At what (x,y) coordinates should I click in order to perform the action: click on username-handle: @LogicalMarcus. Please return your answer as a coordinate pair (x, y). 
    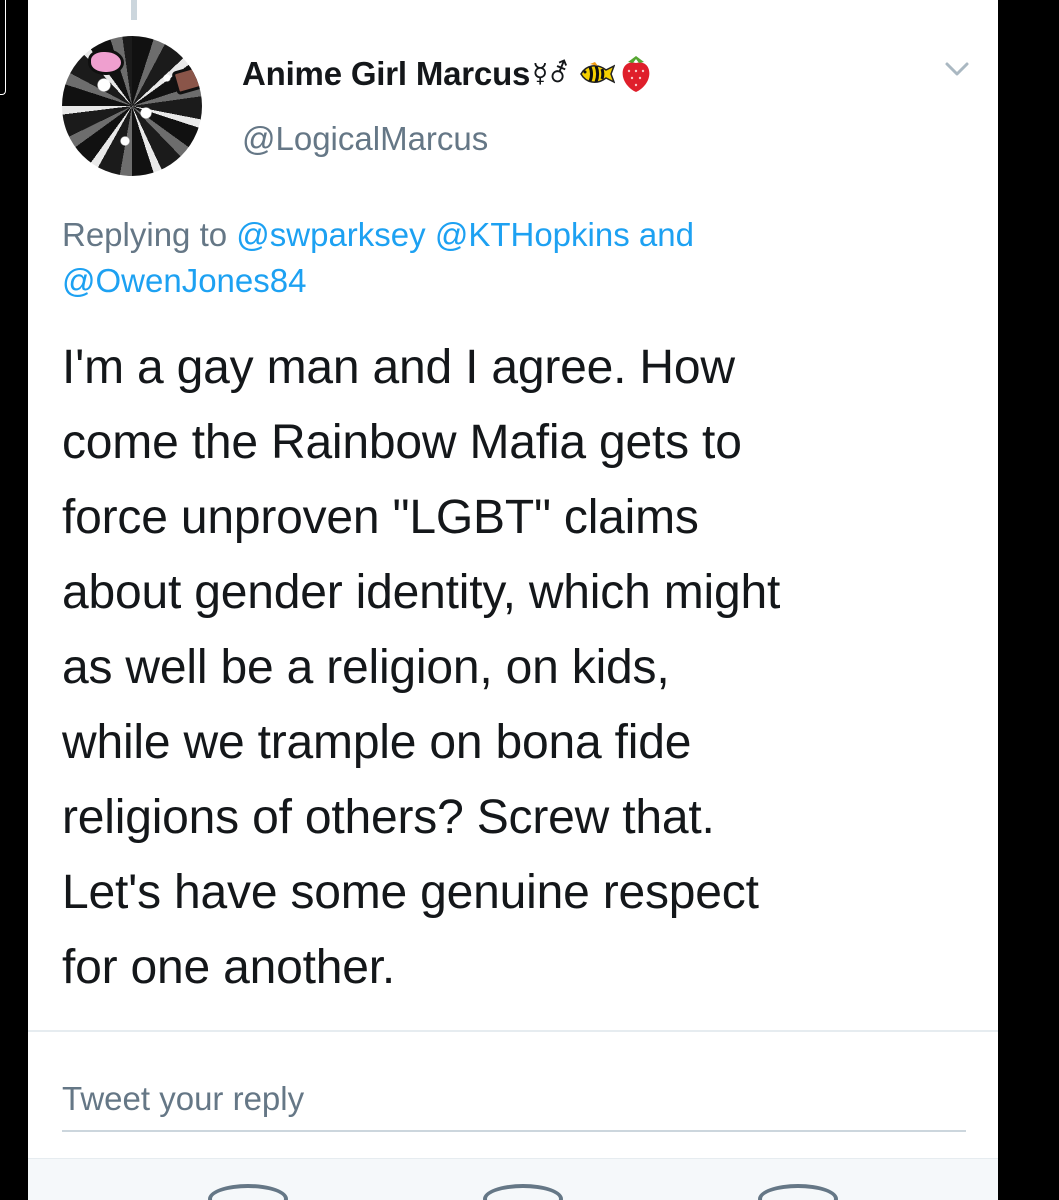
    Looking at the image, I should click on (365, 139).